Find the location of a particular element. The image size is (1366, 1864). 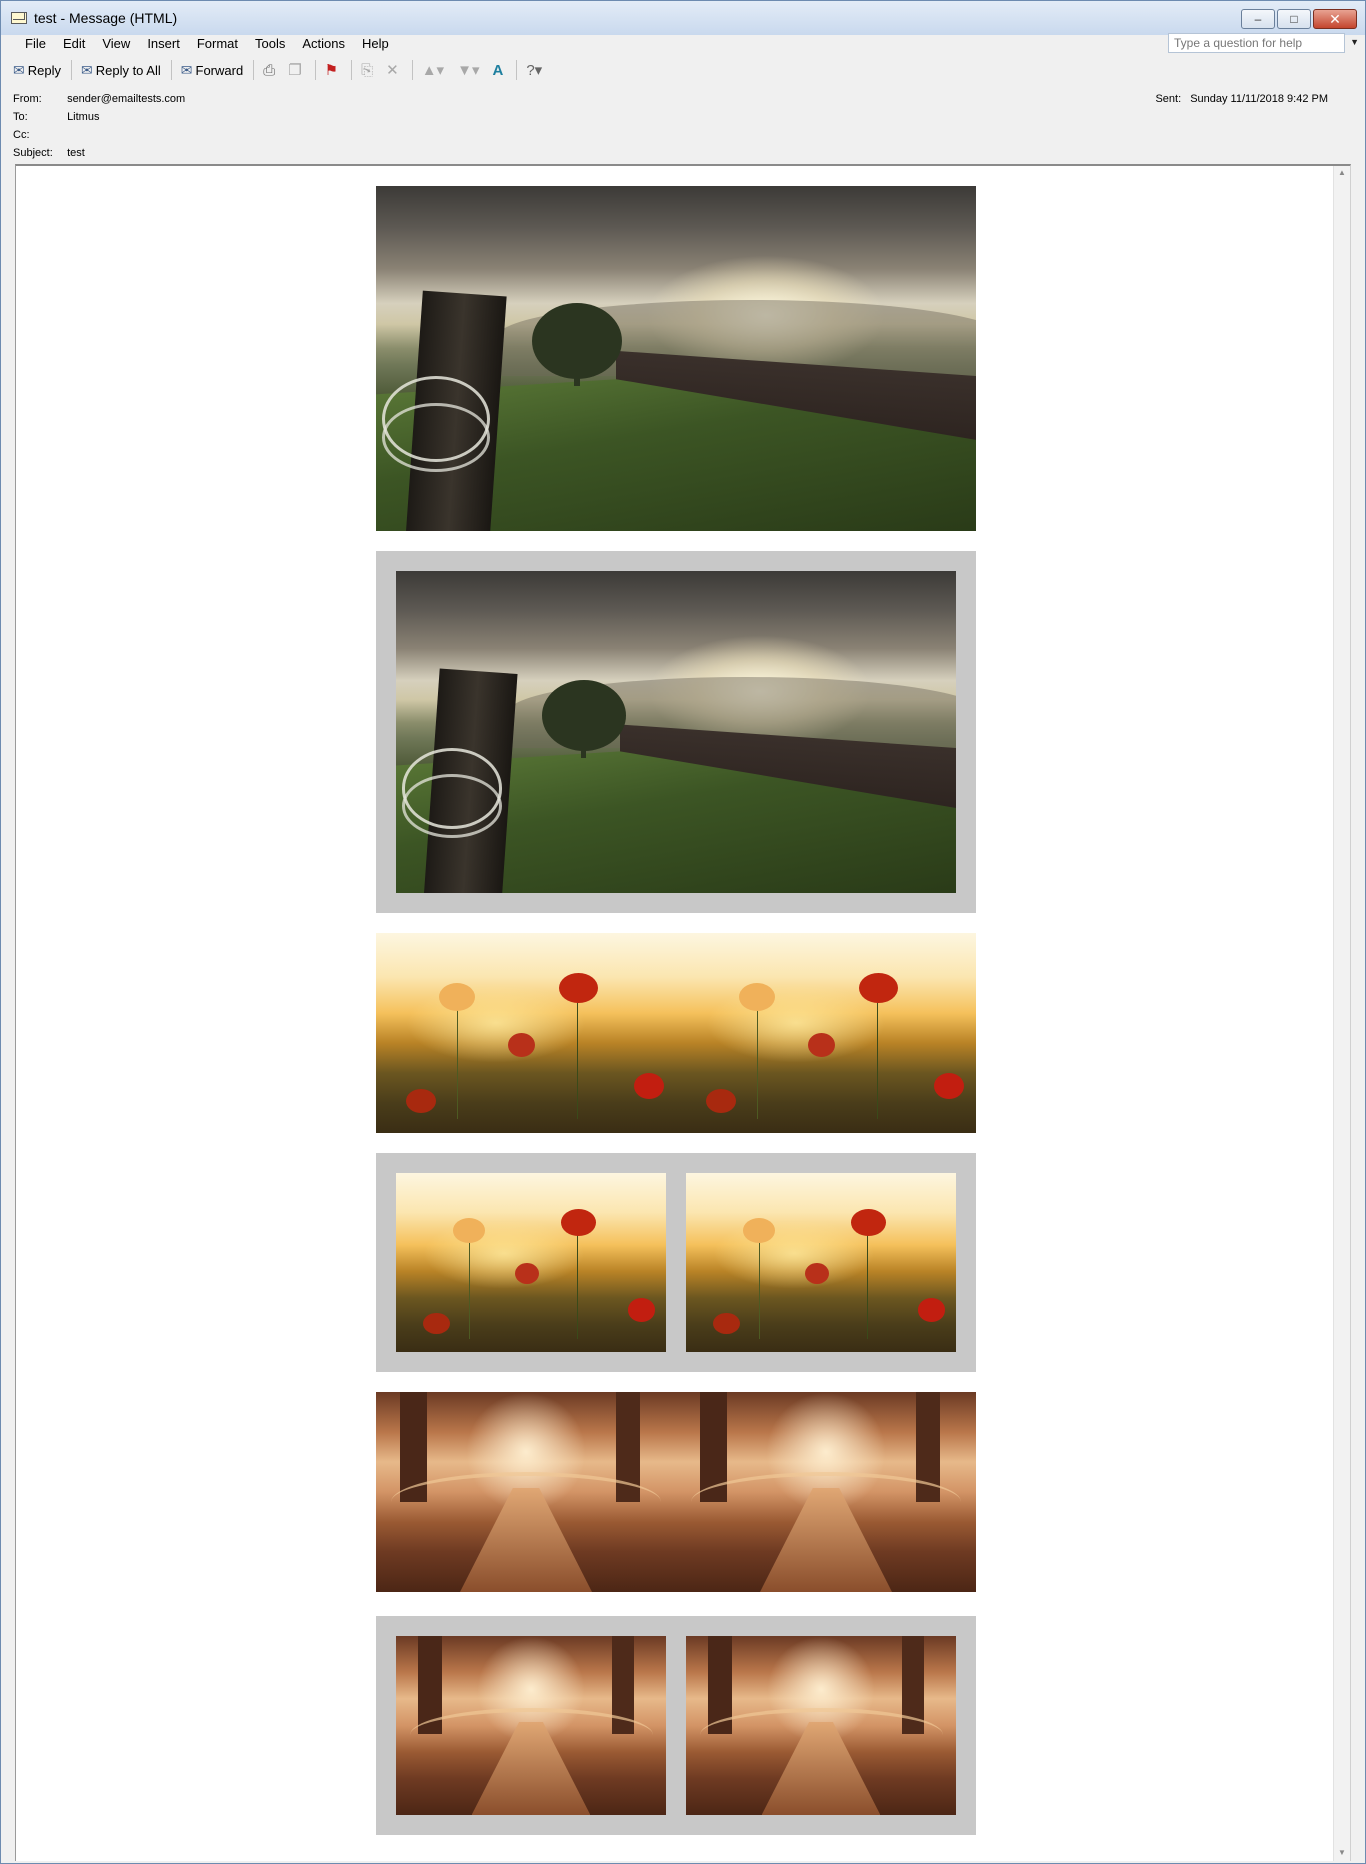

menu-help: Help is located at coordinates (375, 43).